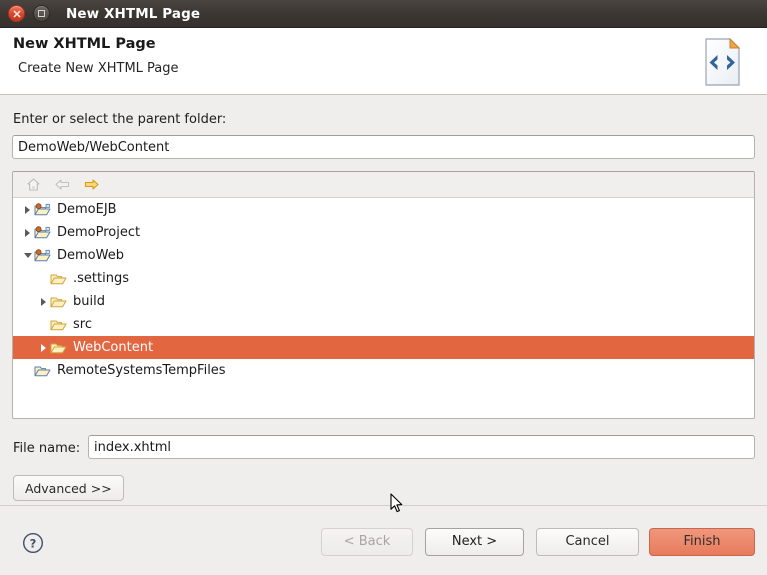  I want to click on tree-item-label: WebContent, so click(113, 347).